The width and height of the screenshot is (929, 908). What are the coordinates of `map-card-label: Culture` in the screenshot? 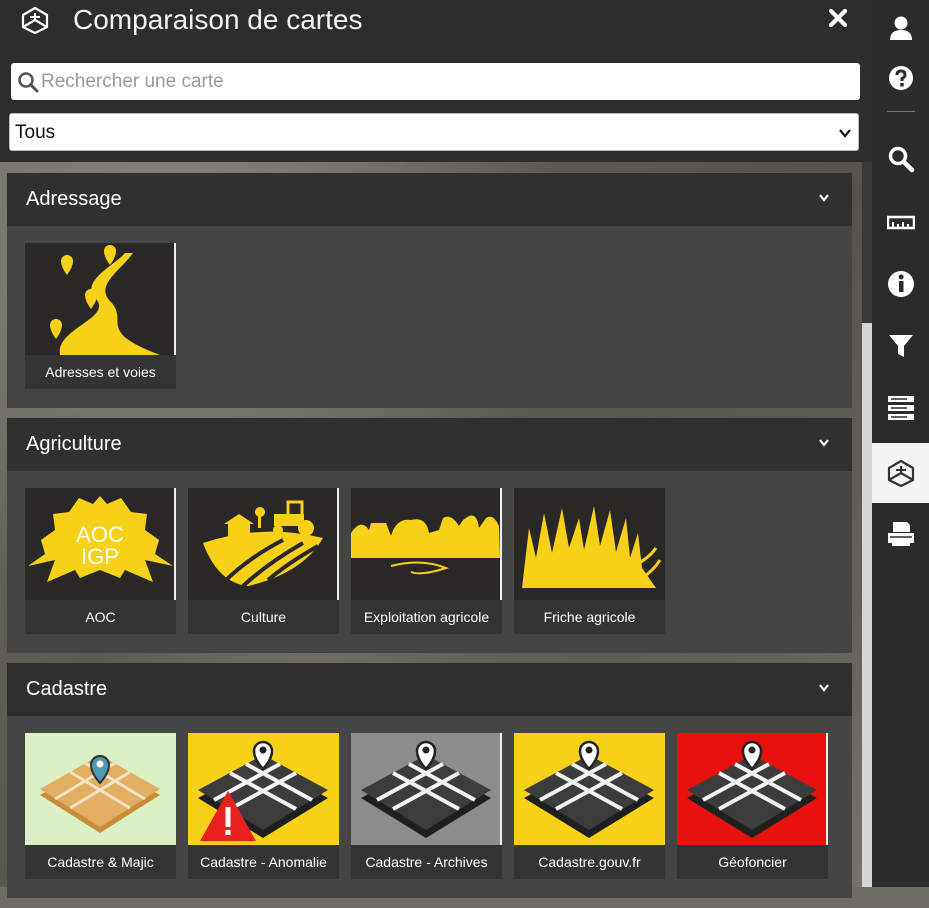 It's located at (263, 617).